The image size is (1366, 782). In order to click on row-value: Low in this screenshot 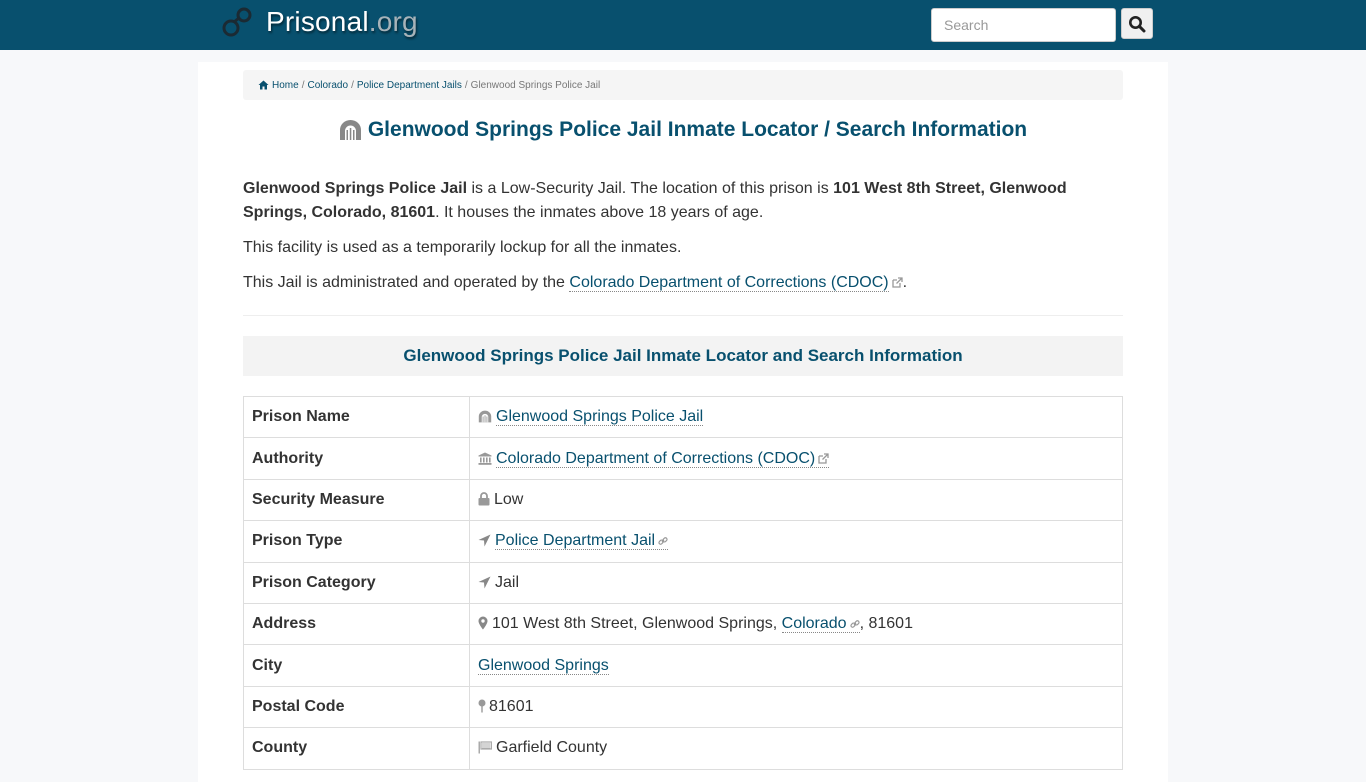, I will do `click(796, 500)`.